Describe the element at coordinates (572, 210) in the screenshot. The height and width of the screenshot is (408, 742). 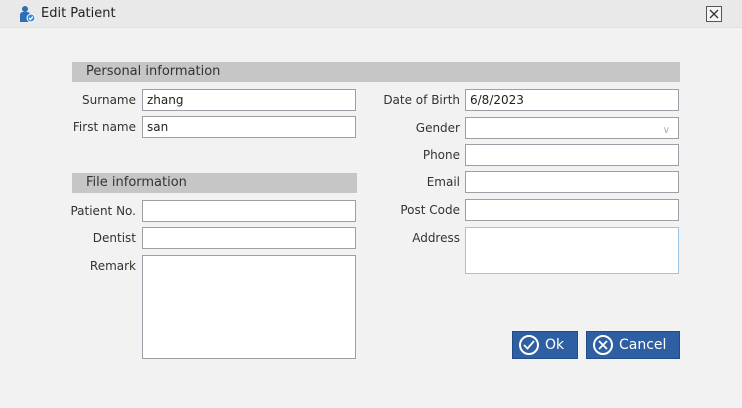
I see `postcode-field` at that location.